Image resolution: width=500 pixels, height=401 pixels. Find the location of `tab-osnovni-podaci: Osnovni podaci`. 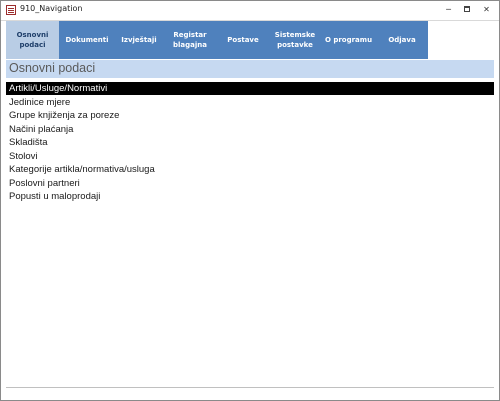

tab-osnovni-podaci: Osnovni podaci is located at coordinates (32, 40).